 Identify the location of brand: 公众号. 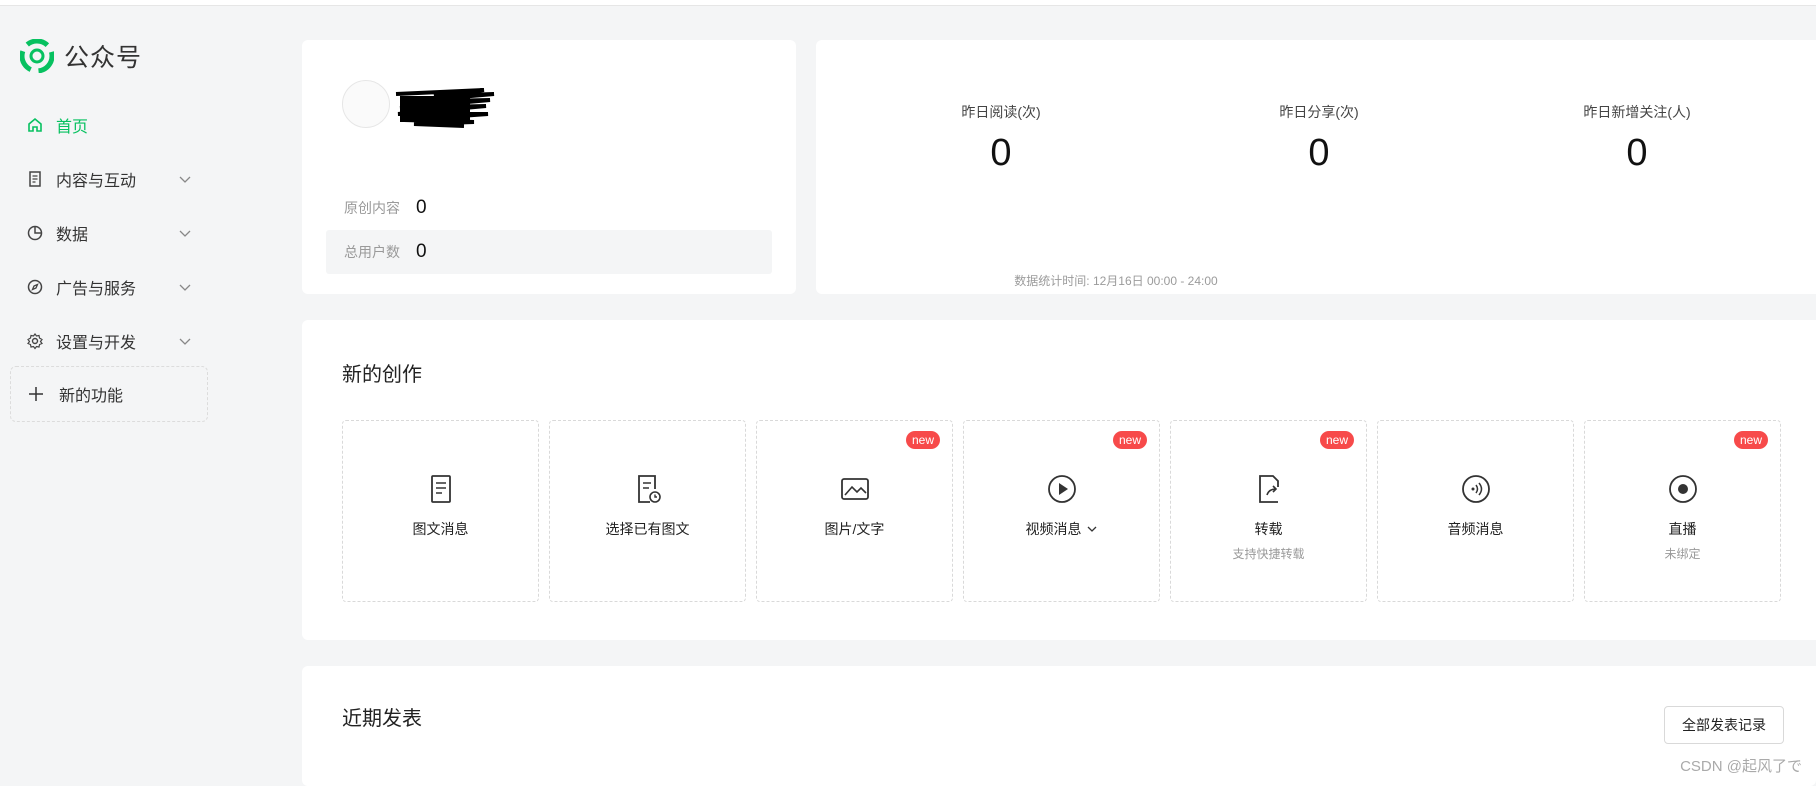
(81, 56).